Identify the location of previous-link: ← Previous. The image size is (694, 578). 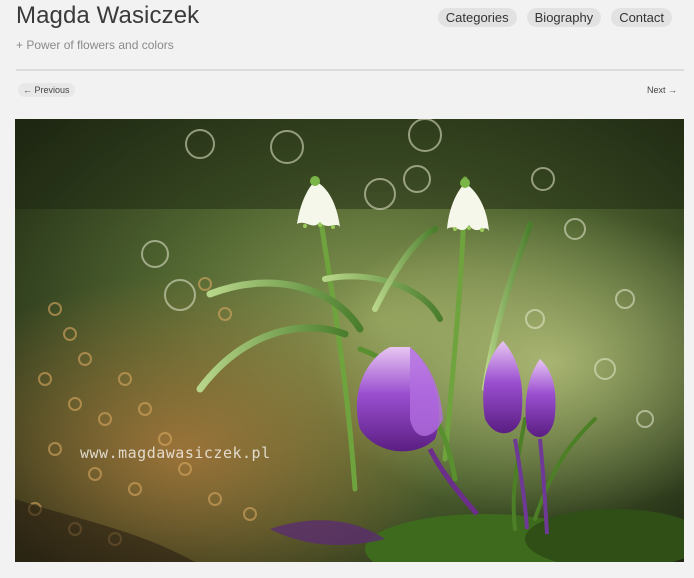
(46, 90).